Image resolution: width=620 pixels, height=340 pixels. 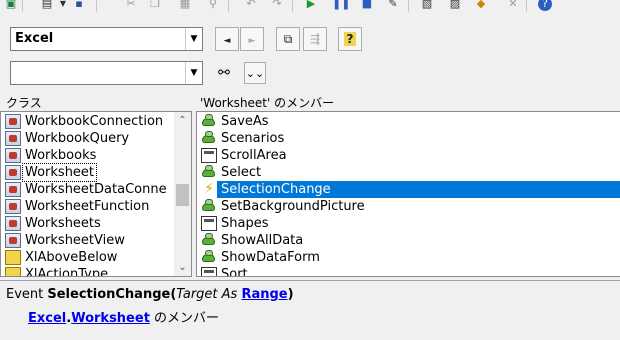 I want to click on class-item: XlAboveBelow, so click(x=96, y=257).